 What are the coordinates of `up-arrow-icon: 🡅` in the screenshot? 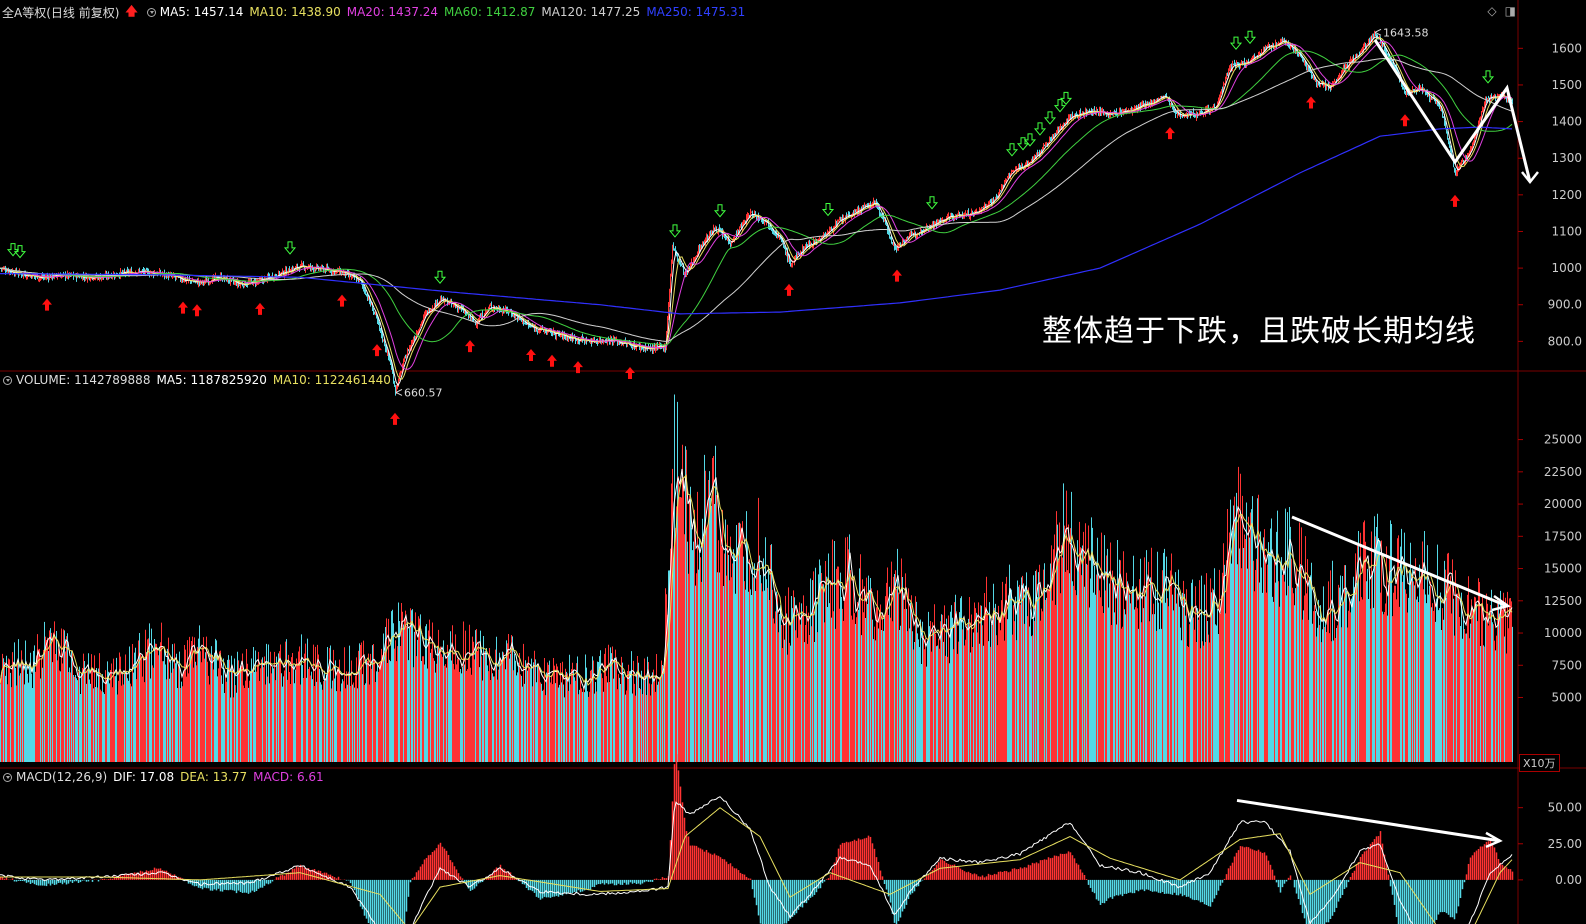 It's located at (131, 10).